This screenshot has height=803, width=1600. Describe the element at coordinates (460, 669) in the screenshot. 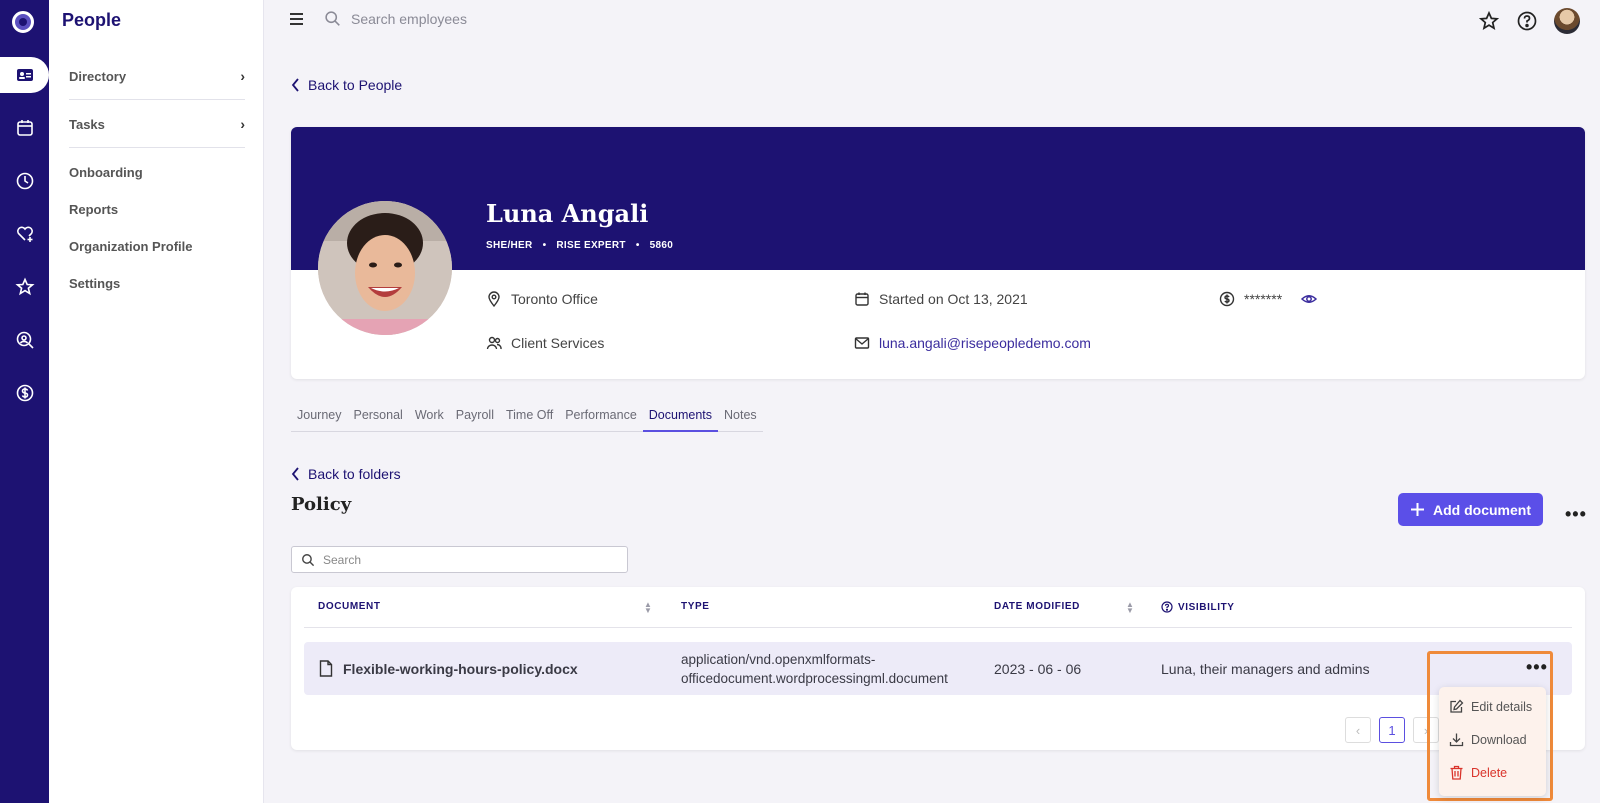

I see `document-name: Flexible-working-hours-policy.docx` at that location.